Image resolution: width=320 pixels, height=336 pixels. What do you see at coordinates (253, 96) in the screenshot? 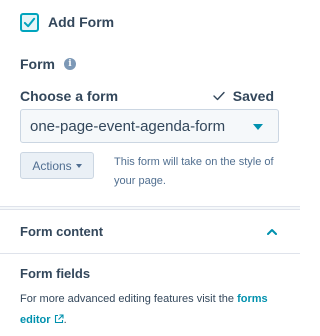
I see `saved-label: Saved` at bounding box center [253, 96].